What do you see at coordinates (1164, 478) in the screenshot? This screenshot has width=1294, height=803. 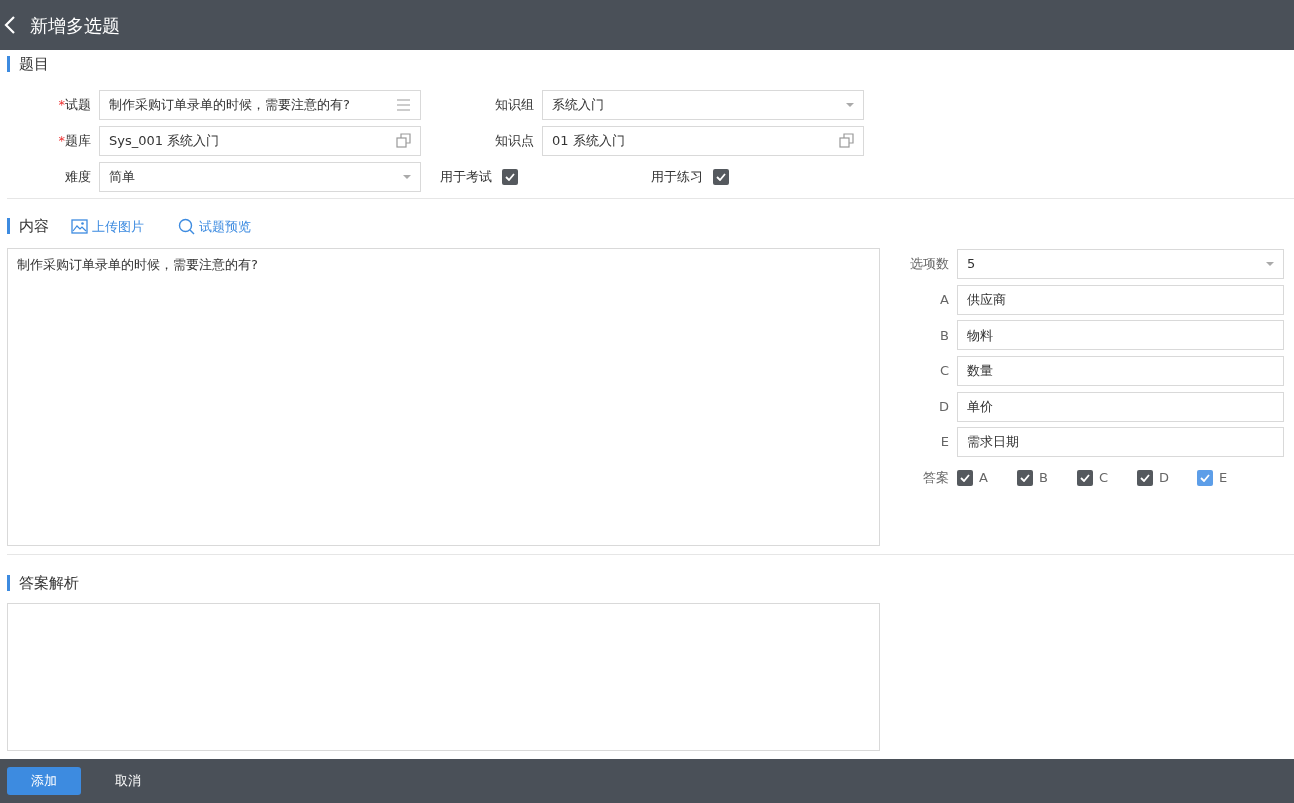 I see `checkbox-label: D` at bounding box center [1164, 478].